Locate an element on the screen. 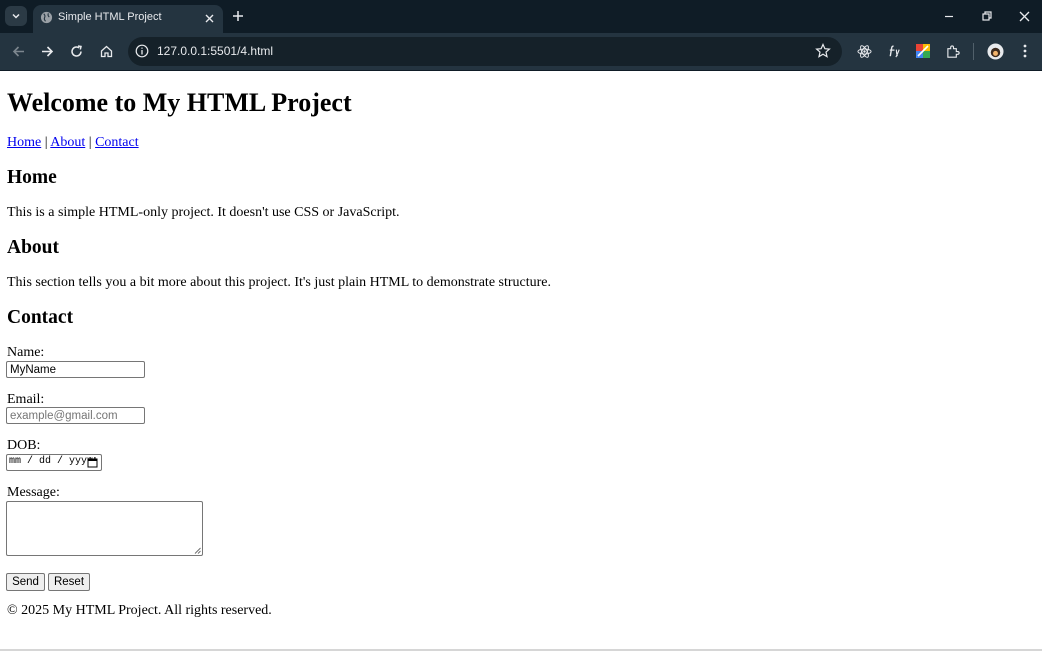  color-picker-icon is located at coordinates (923, 51).